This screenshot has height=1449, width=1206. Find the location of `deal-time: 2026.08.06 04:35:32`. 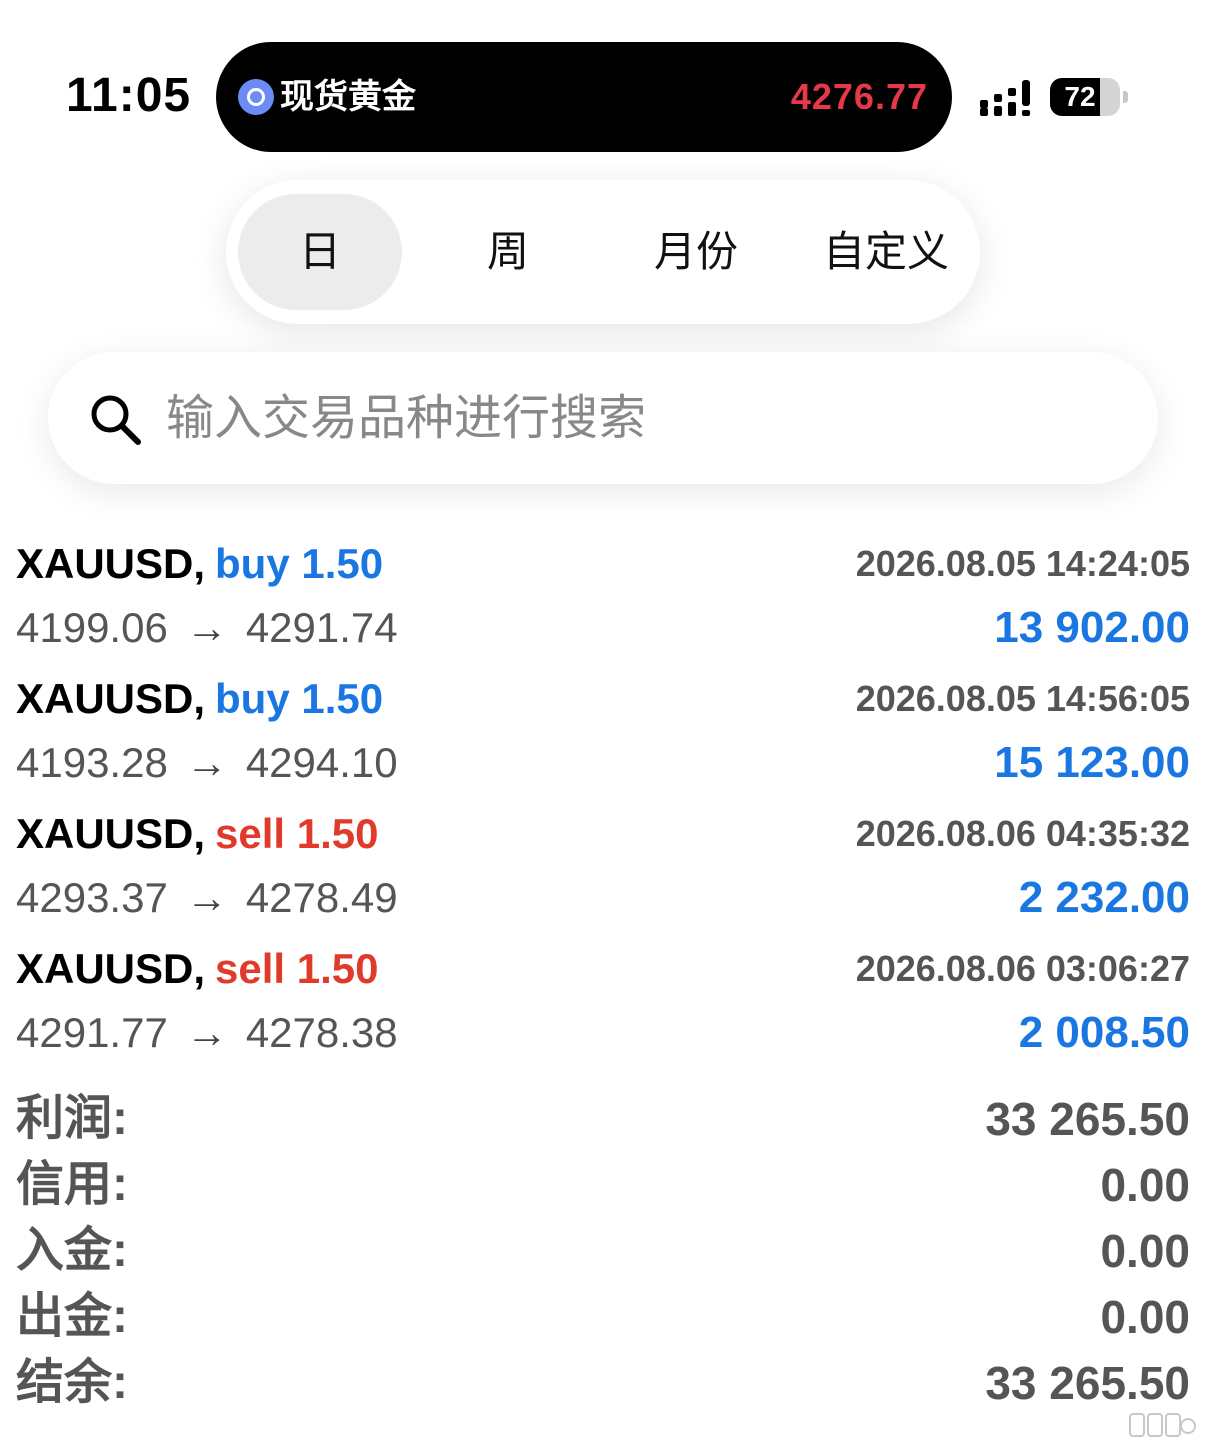

deal-time: 2026.08.06 04:35:32 is located at coordinates (1022, 833).